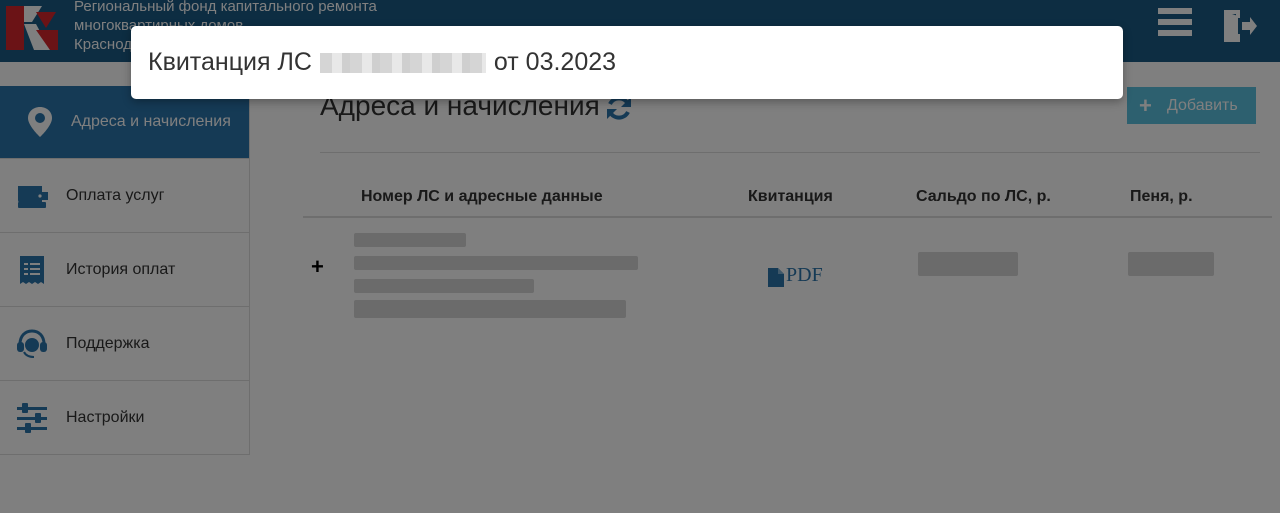 This screenshot has height=513, width=1280. I want to click on dialog-title-suffix: от 03.2023, so click(555, 62).